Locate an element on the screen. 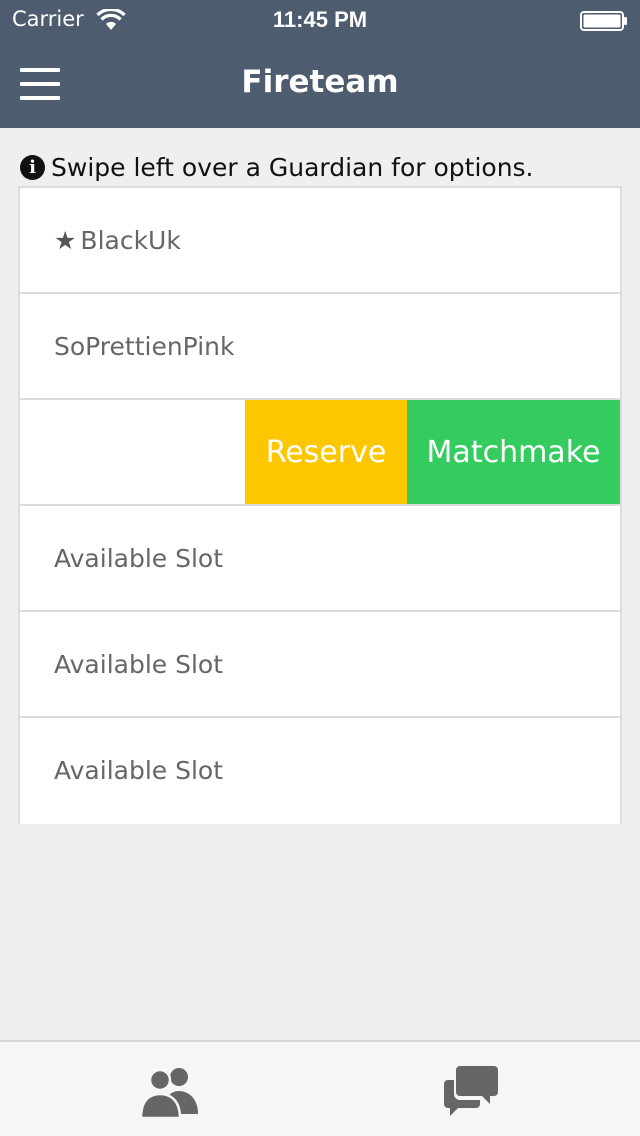 The image size is (640, 1136). navigation-bar: Fireteam is located at coordinates (320, 84).